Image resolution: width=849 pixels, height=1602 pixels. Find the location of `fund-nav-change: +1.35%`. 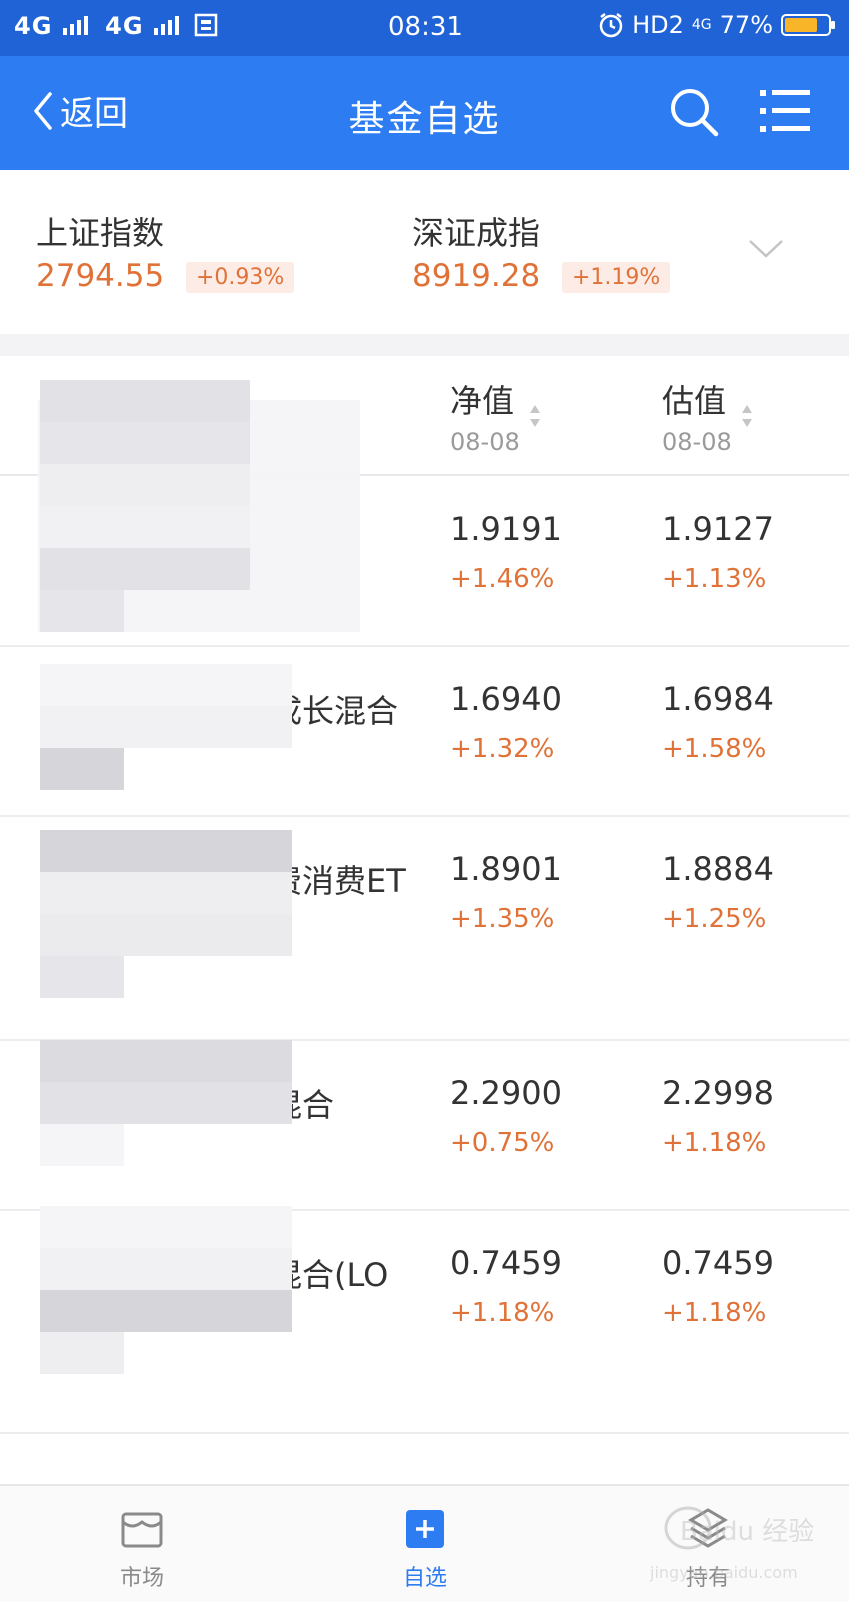

fund-nav-change: +1.35% is located at coordinates (502, 919).